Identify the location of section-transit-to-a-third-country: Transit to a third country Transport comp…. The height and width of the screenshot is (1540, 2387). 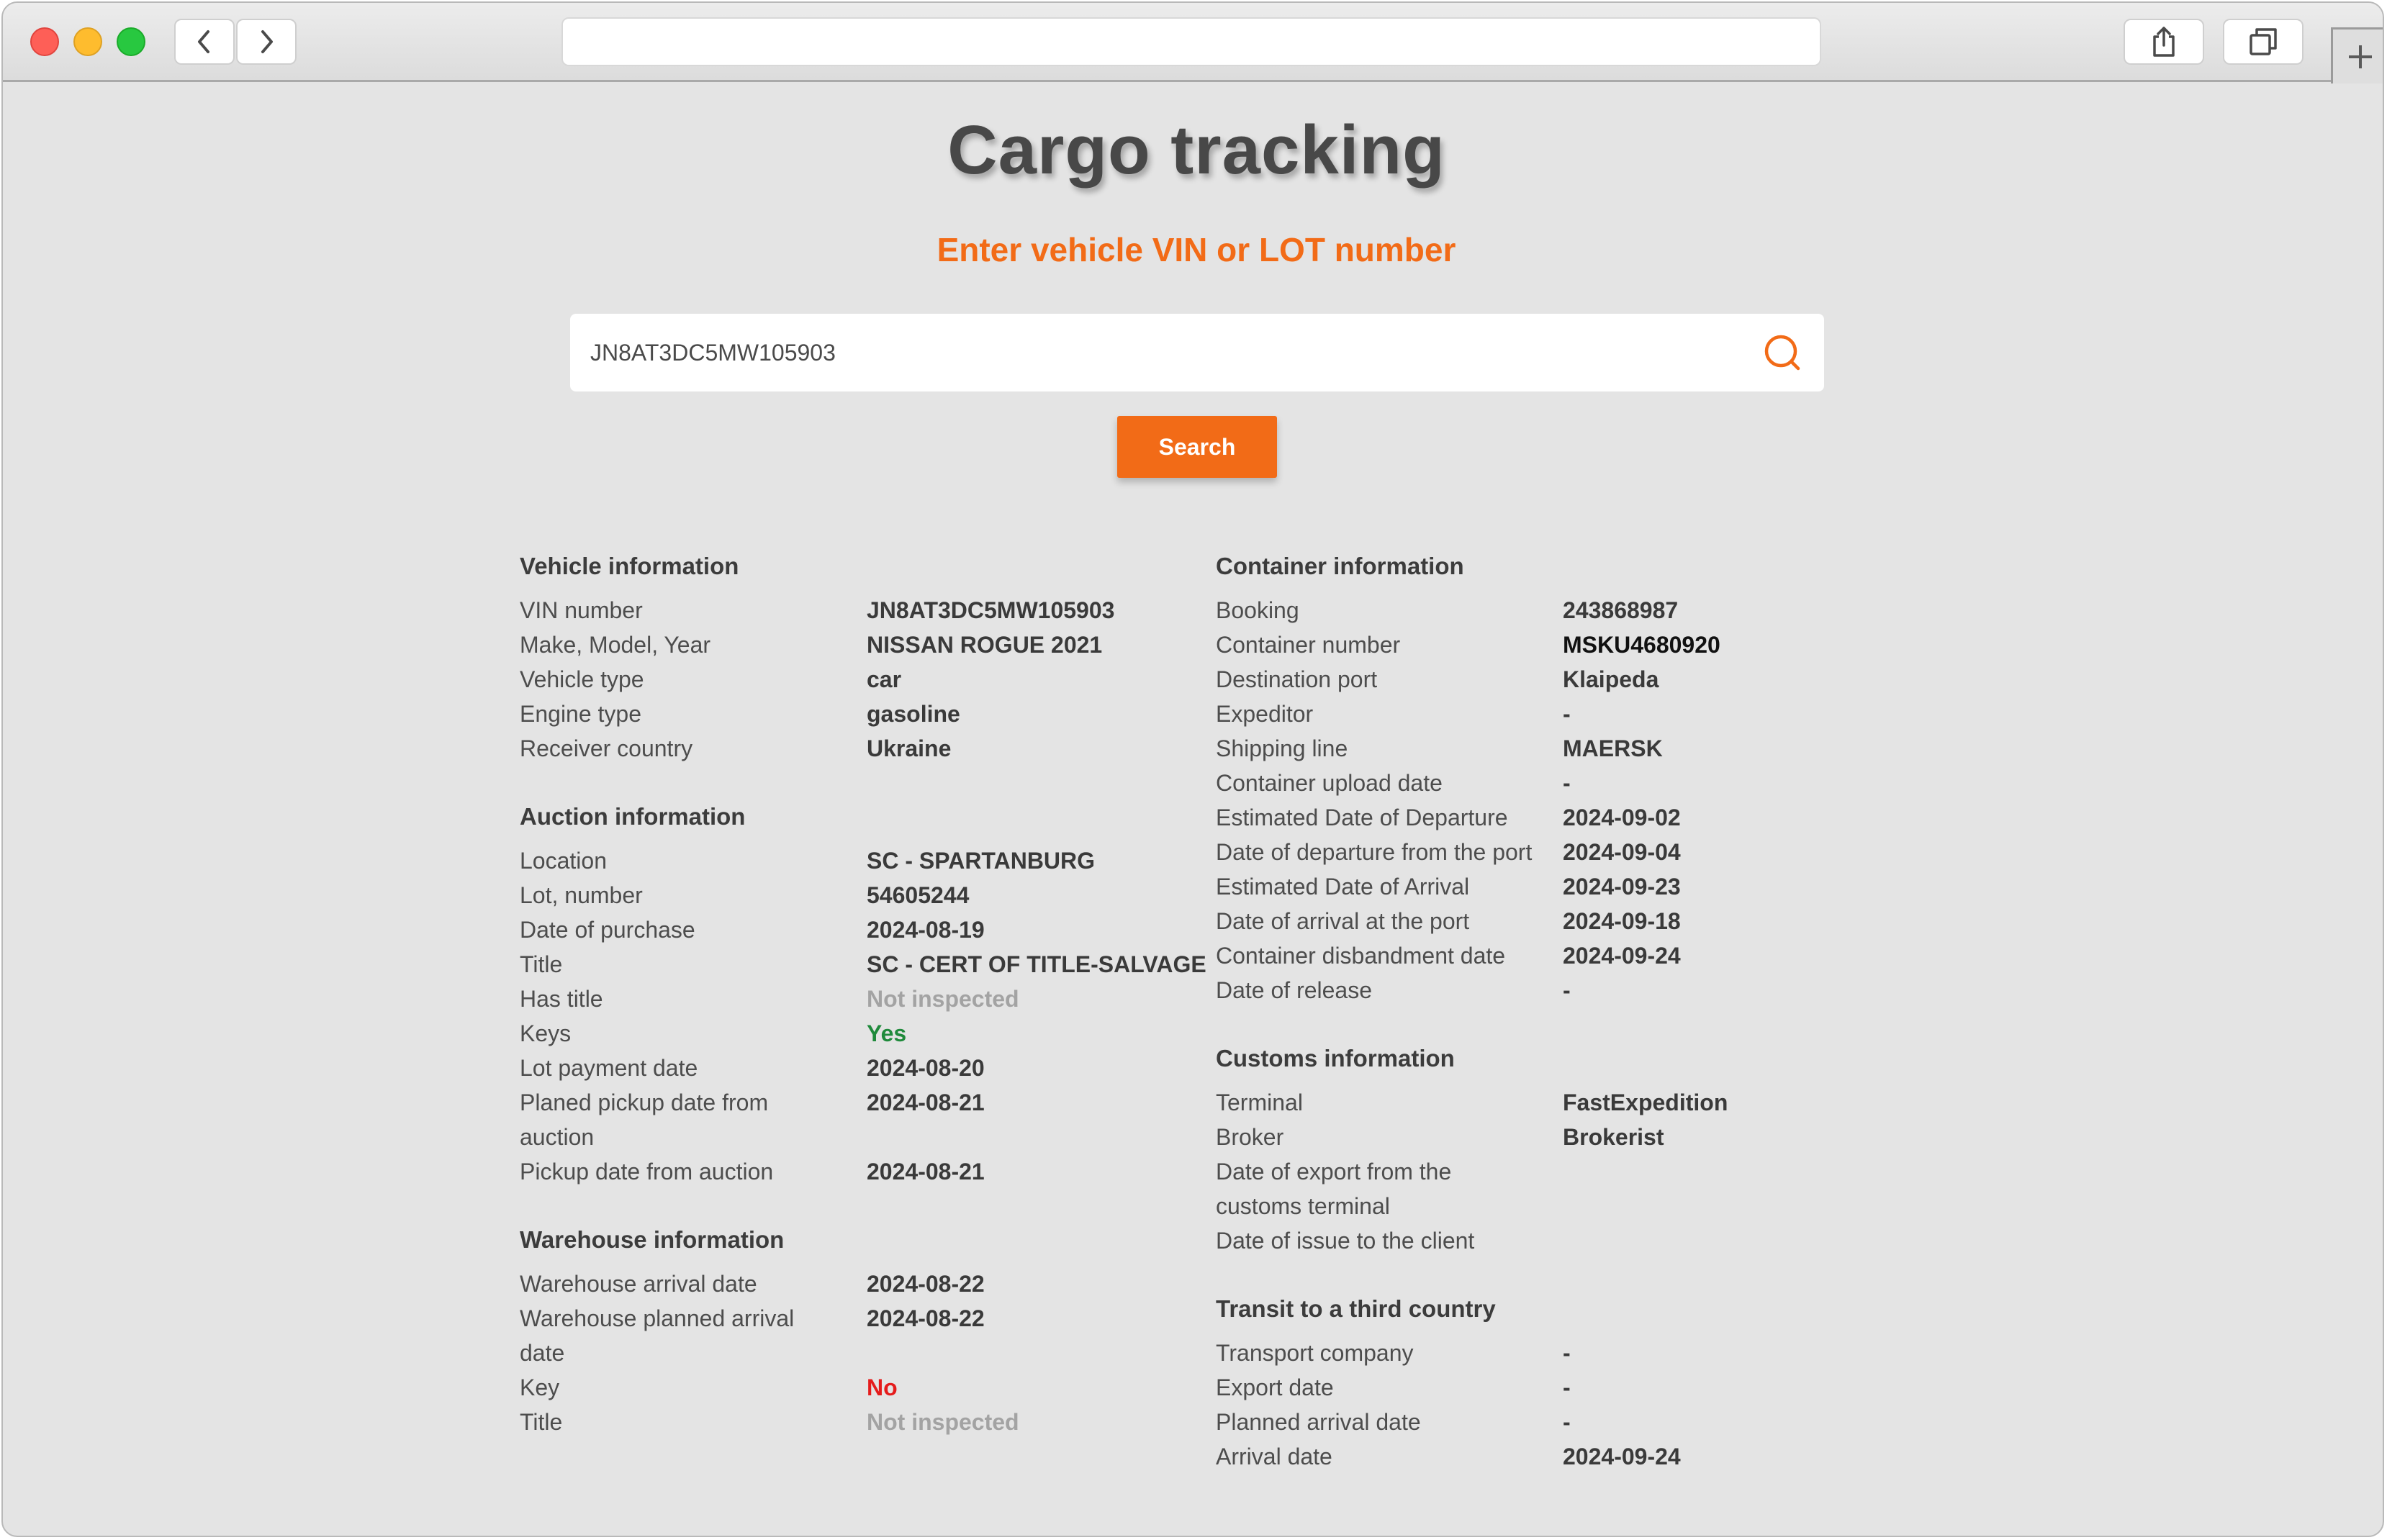
(1561, 1382).